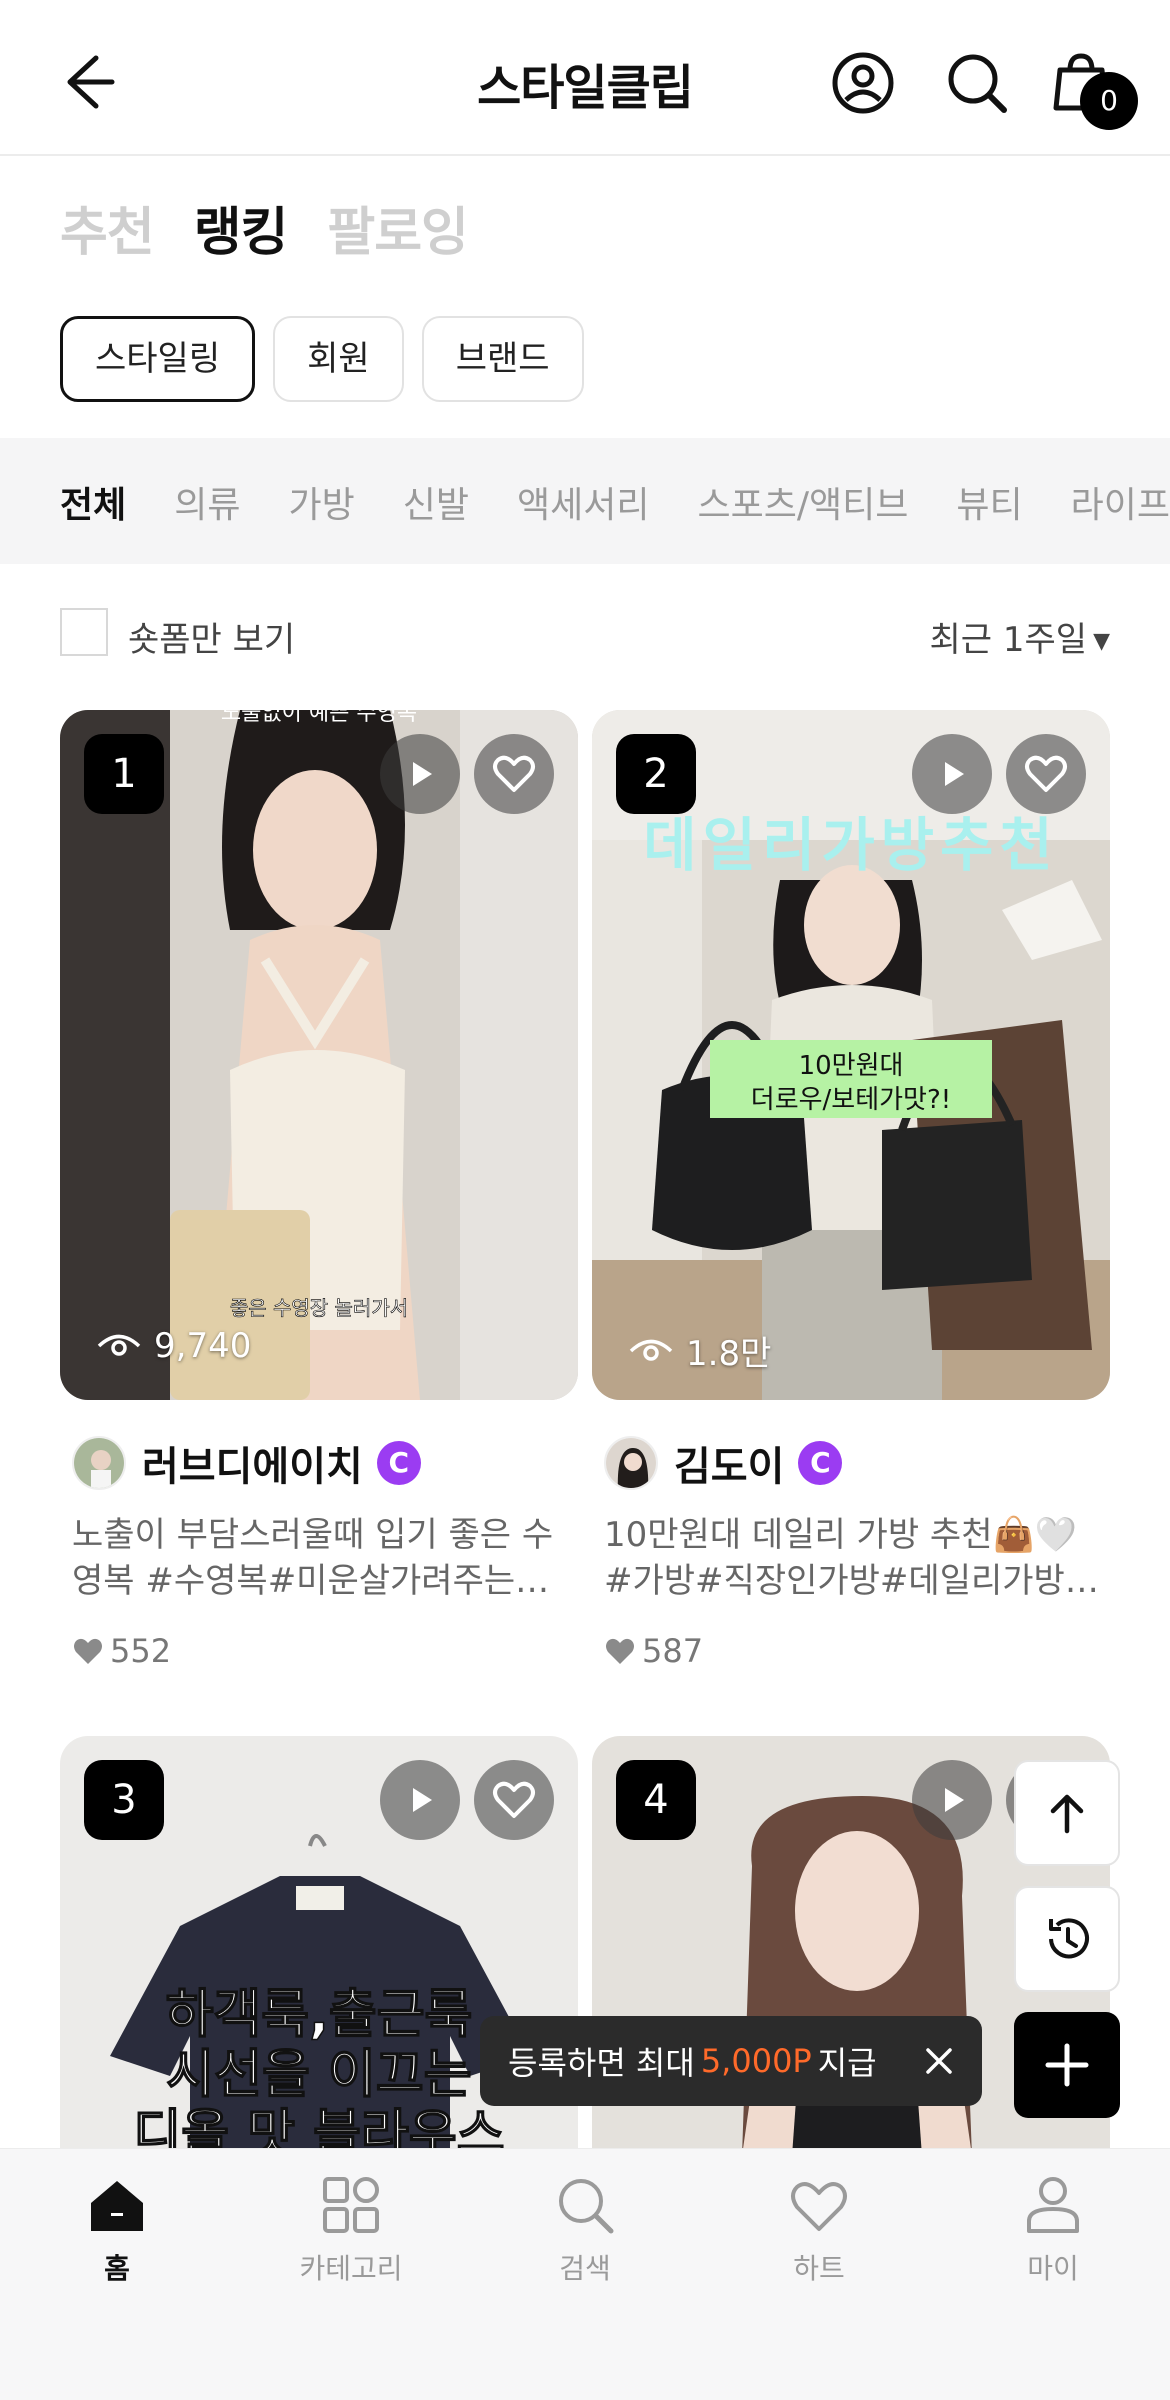 The width and height of the screenshot is (1170, 2400). I want to click on category-sports: 스포츠/액티브, so click(802, 502).